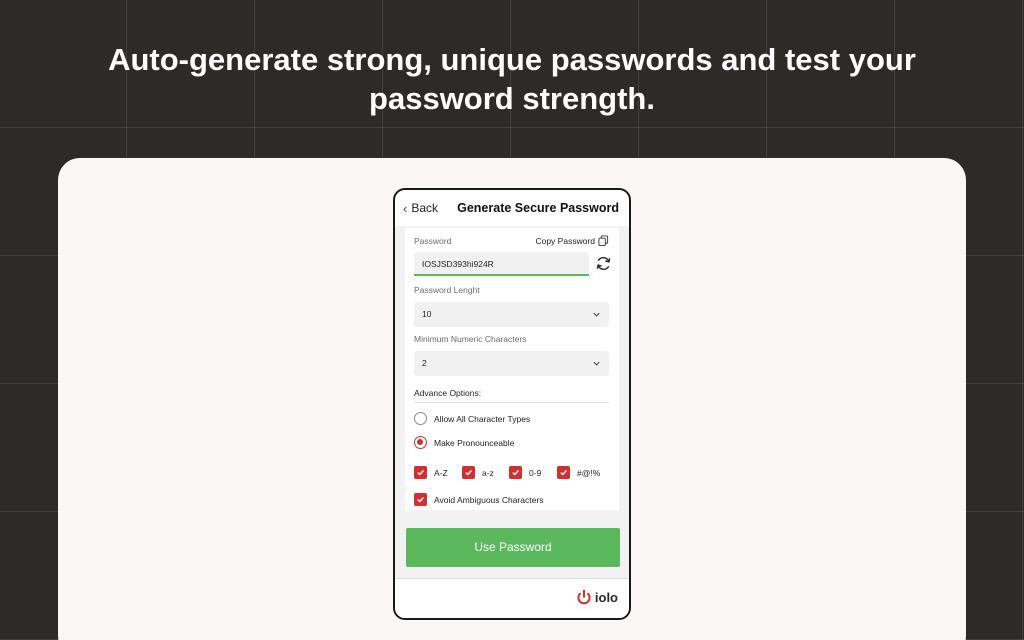  I want to click on min-numeric-value: 2, so click(424, 363).